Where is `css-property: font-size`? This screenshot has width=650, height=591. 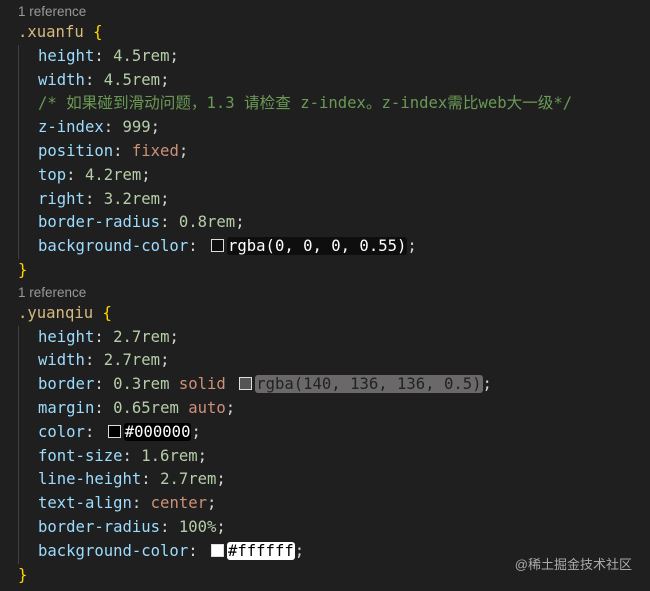 css-property: font-size is located at coordinates (80, 455).